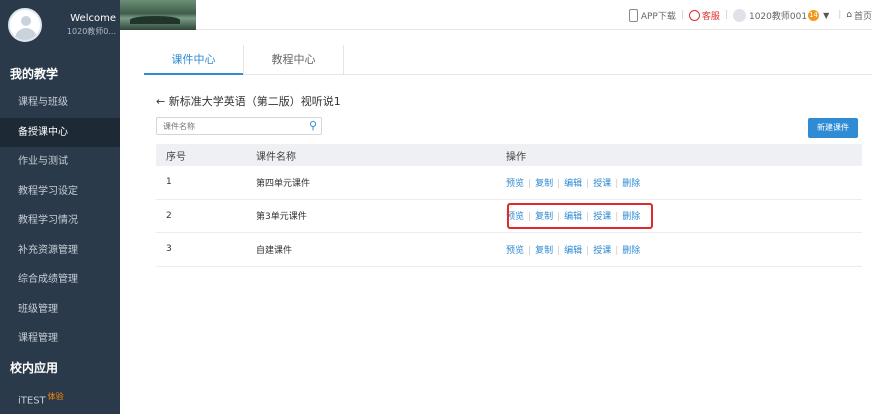 The height and width of the screenshot is (414, 872). Describe the element at coordinates (169, 182) in the screenshot. I see `row-index: 1` at that location.